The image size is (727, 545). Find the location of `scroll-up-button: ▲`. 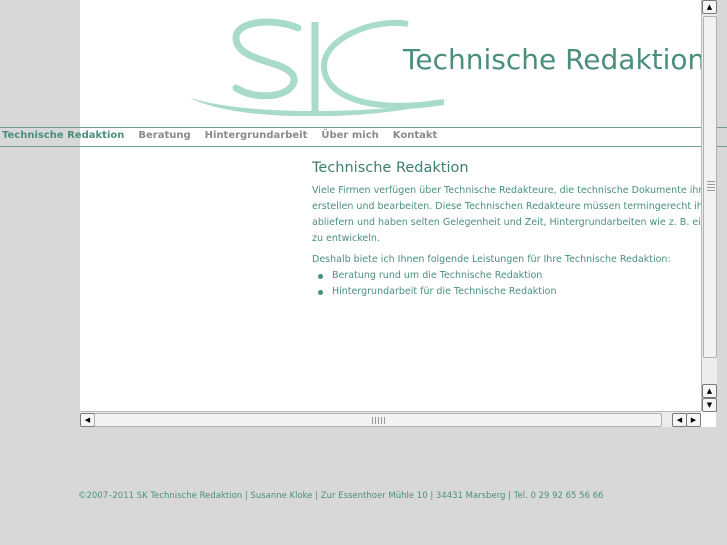

scroll-up-button: ▲ is located at coordinates (709, 7).